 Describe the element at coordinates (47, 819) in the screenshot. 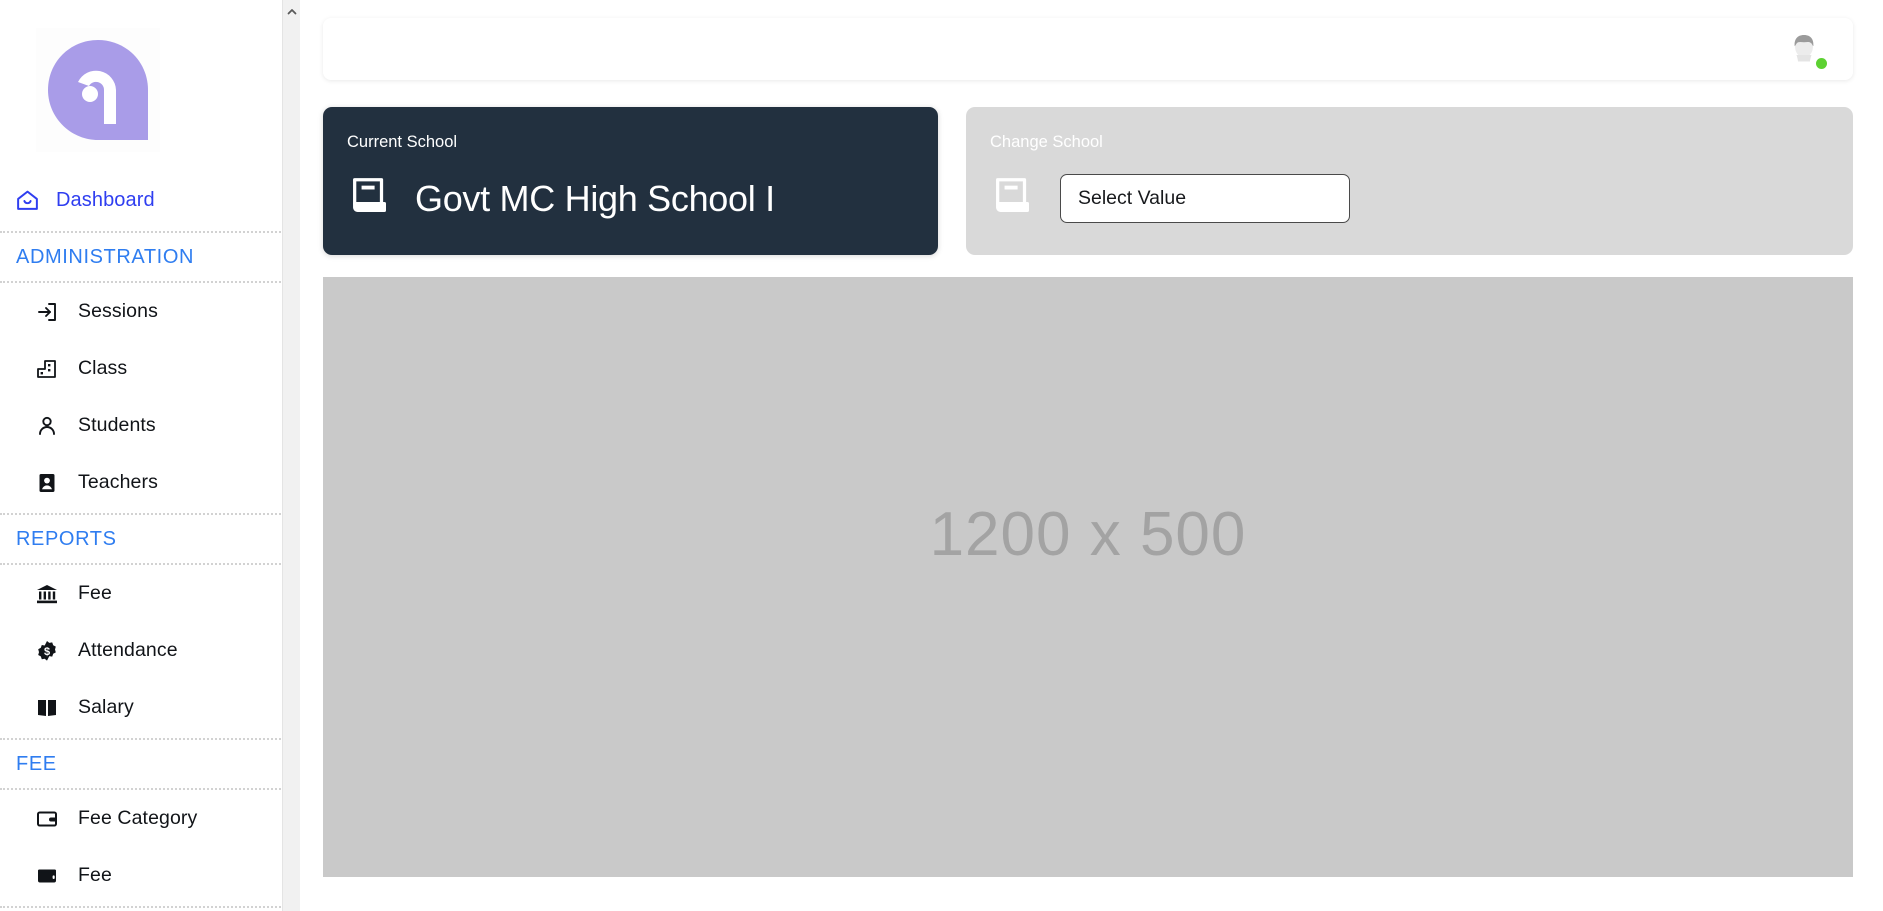

I see `wallet-outline-icon` at that location.